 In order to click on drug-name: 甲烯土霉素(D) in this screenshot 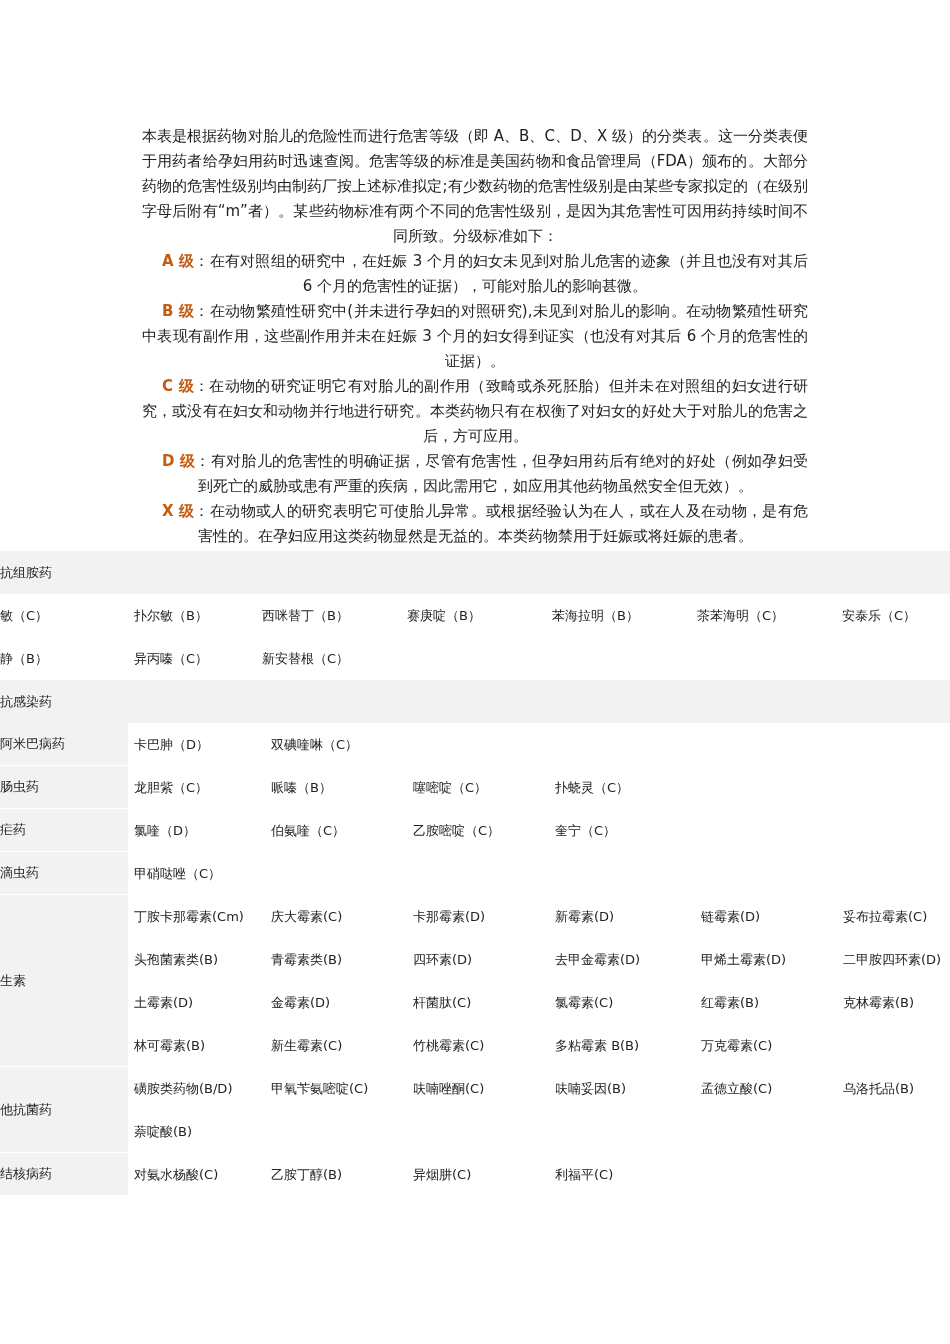, I will do `click(744, 959)`.